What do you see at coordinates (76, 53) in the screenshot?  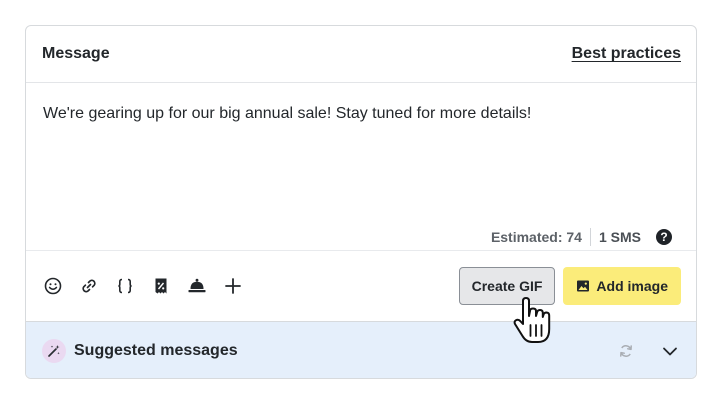 I see `message-title: Message` at bounding box center [76, 53].